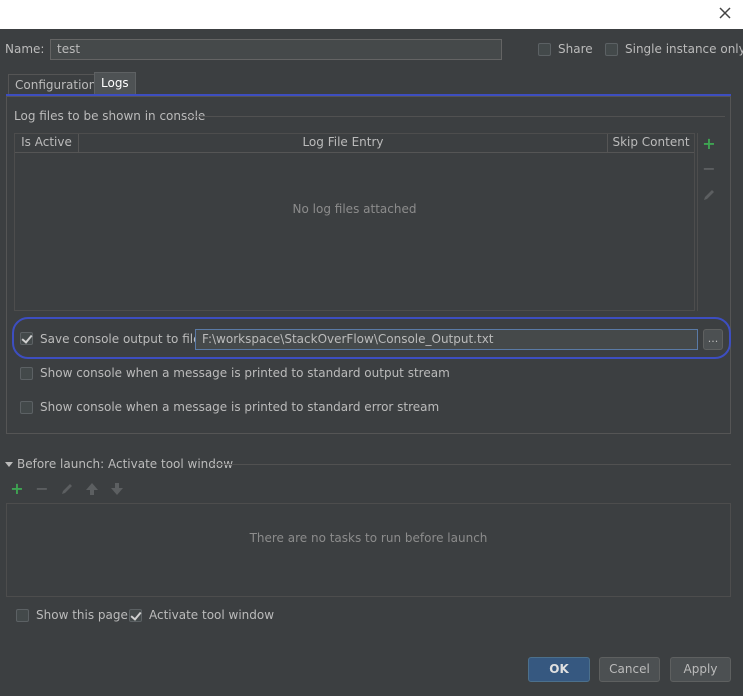  What do you see at coordinates (684, 49) in the screenshot?
I see `single-instance-label: Single instance only` at bounding box center [684, 49].